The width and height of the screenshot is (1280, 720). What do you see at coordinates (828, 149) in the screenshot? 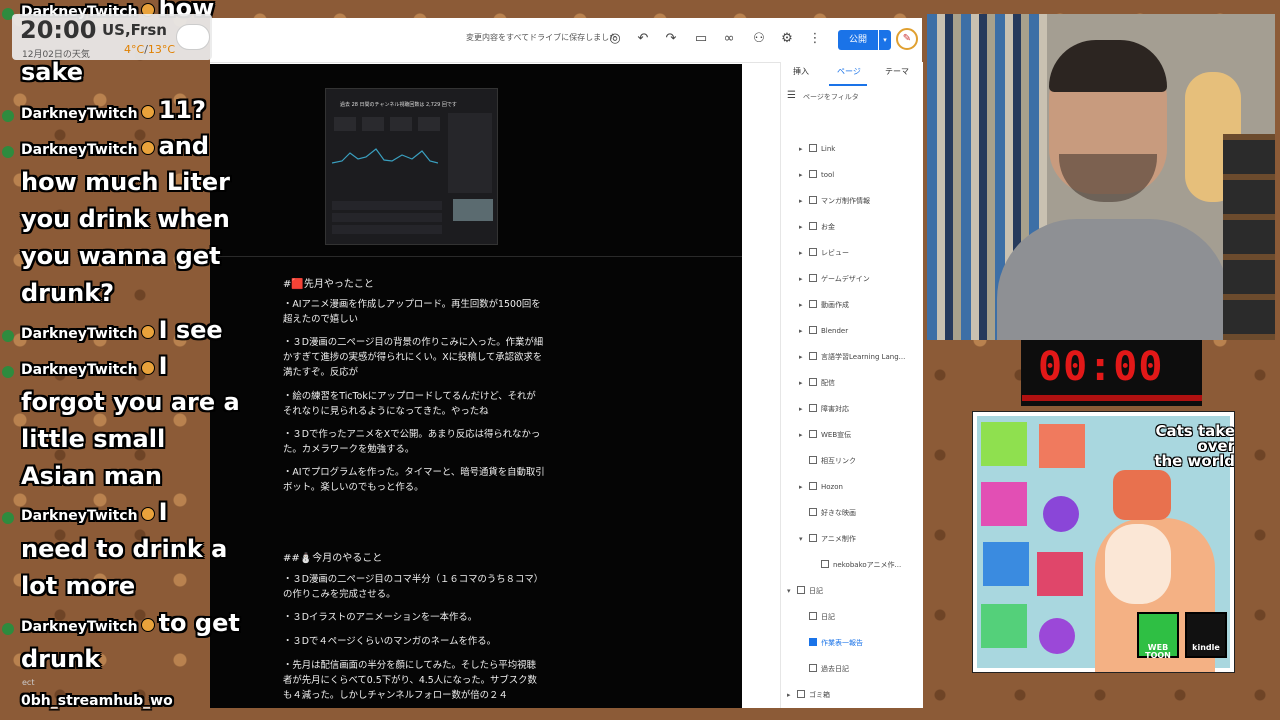
I see `page-label: Link` at bounding box center [828, 149].